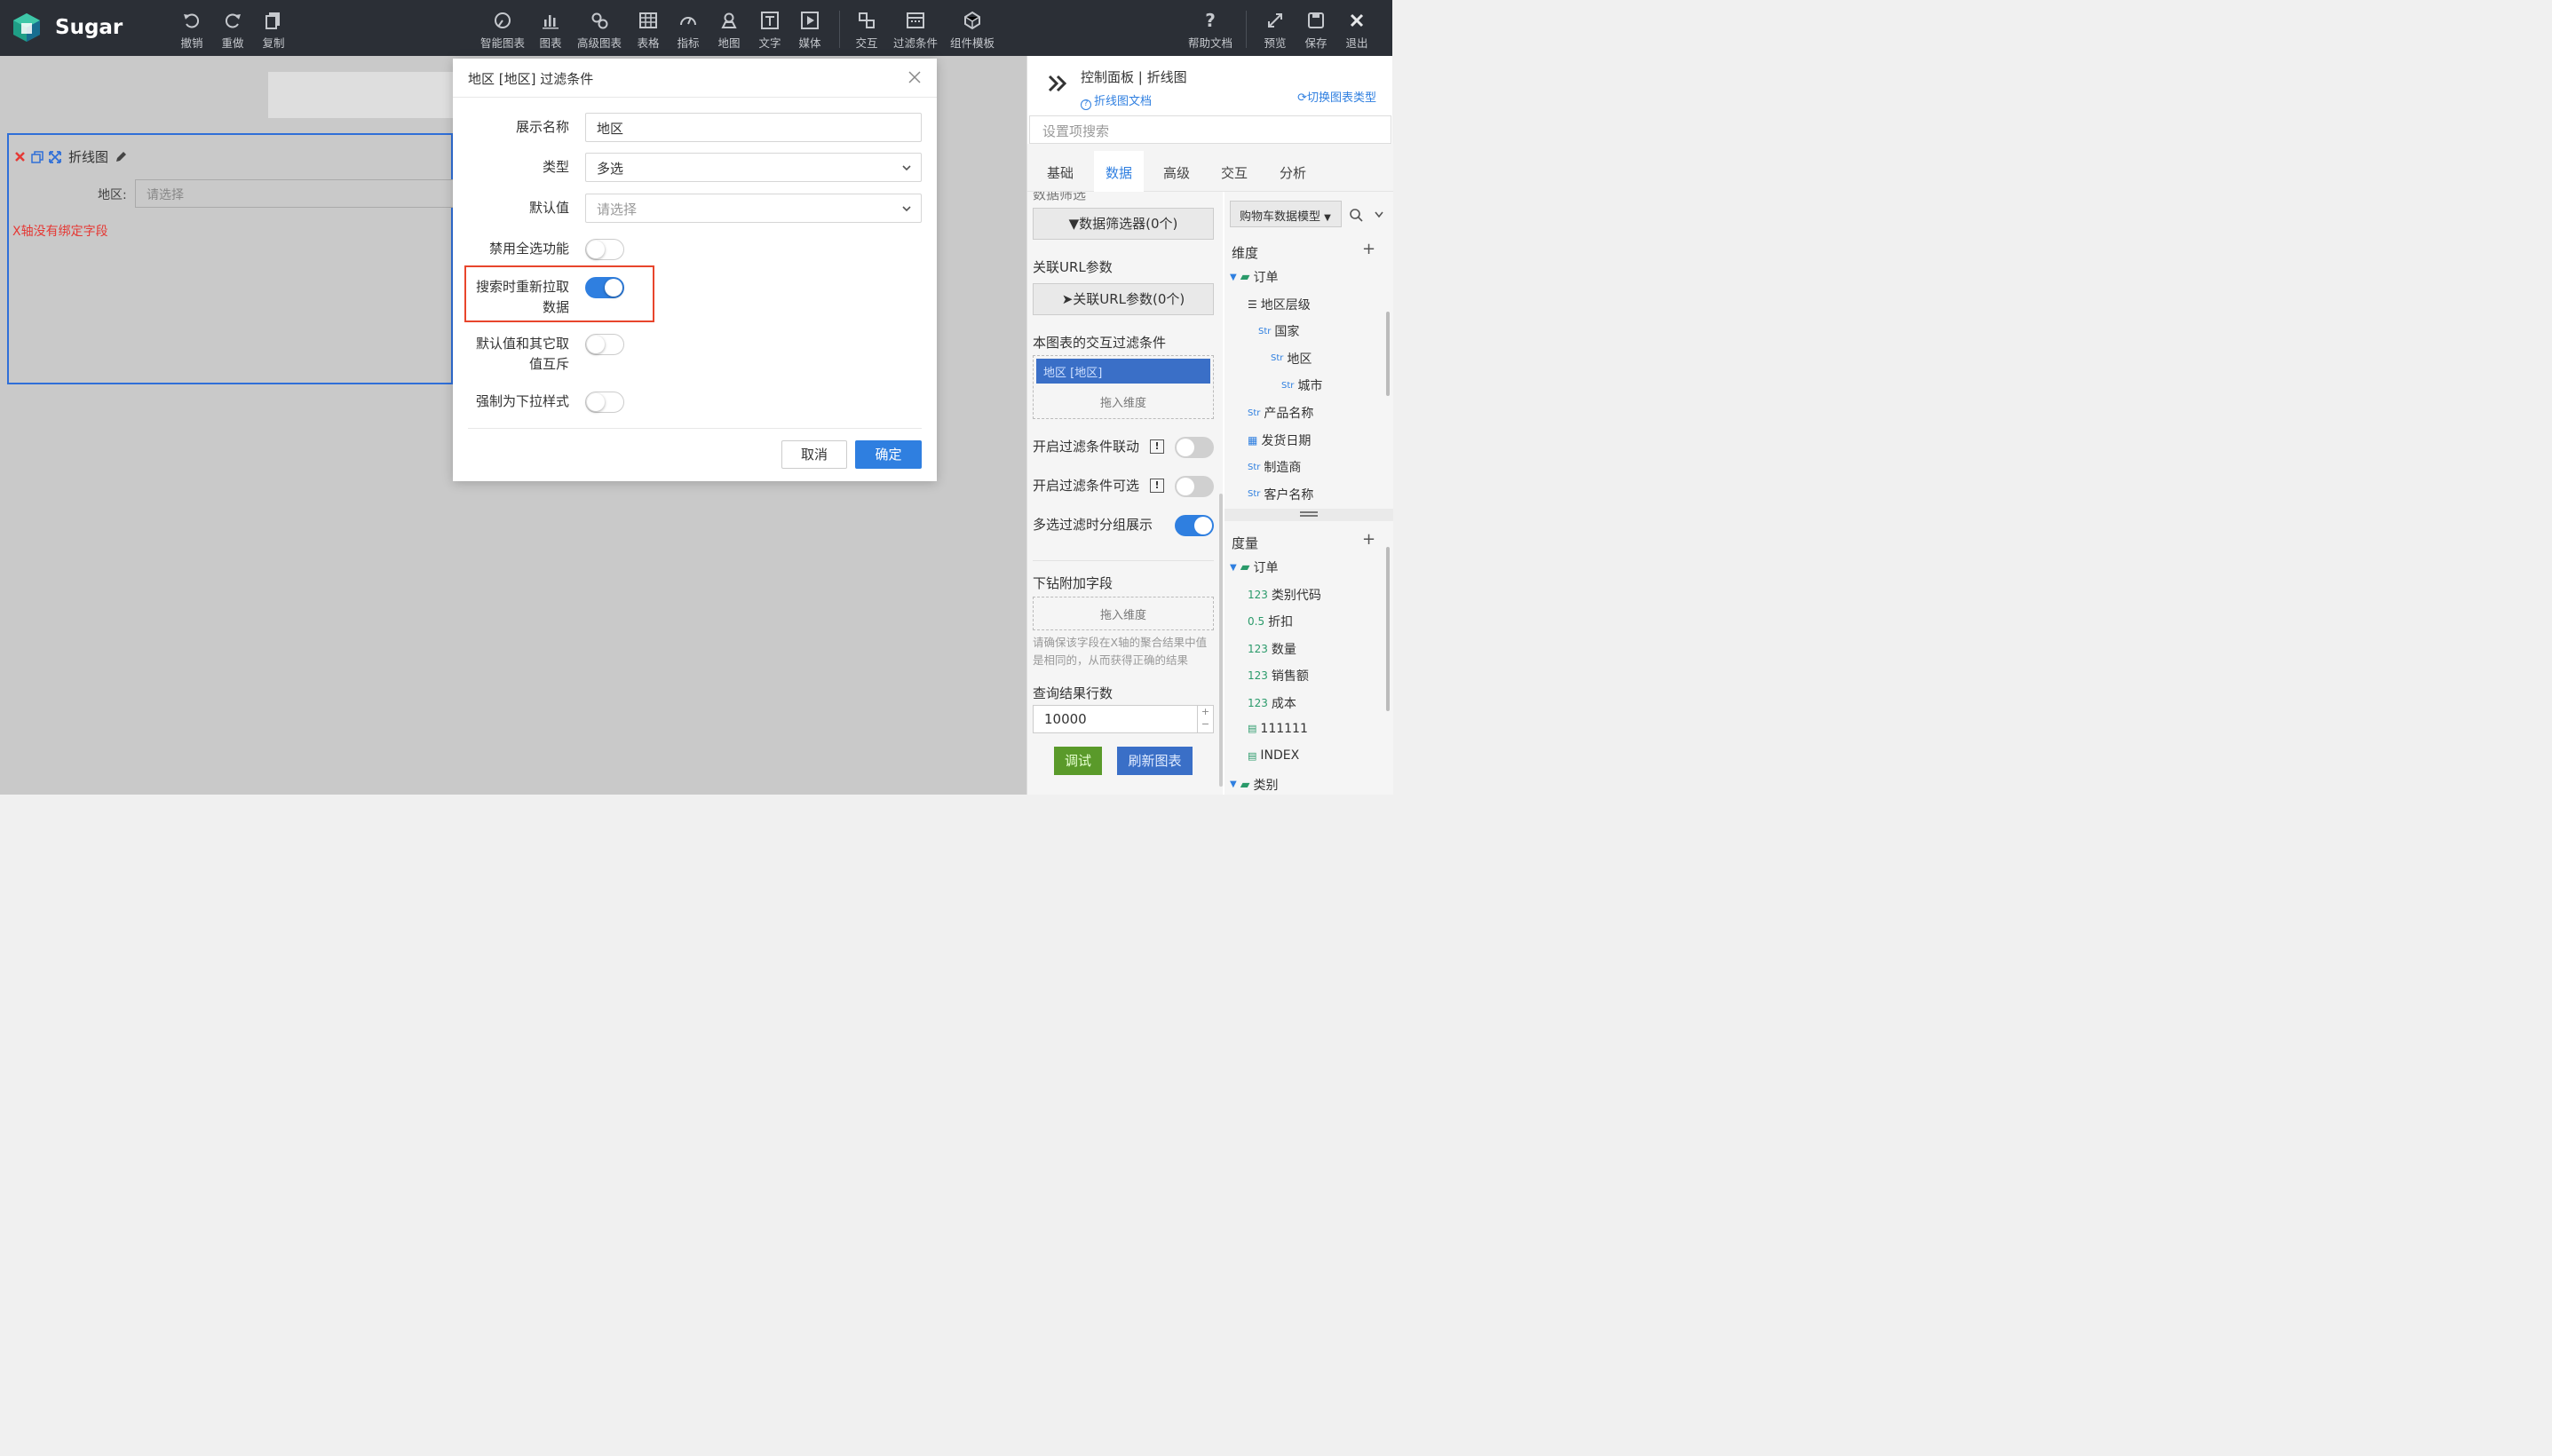  I want to click on dimension-item: Str 客户名称, so click(1280, 494).